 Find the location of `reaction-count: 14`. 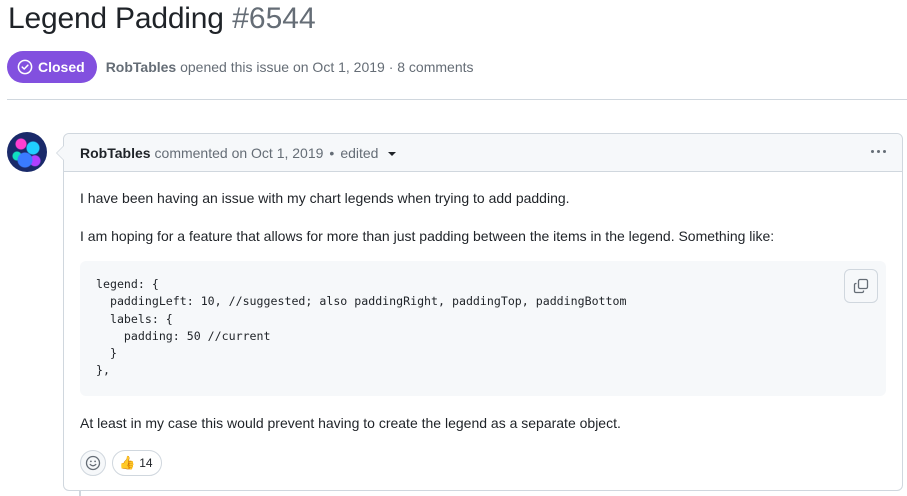

reaction-count: 14 is located at coordinates (146, 463).